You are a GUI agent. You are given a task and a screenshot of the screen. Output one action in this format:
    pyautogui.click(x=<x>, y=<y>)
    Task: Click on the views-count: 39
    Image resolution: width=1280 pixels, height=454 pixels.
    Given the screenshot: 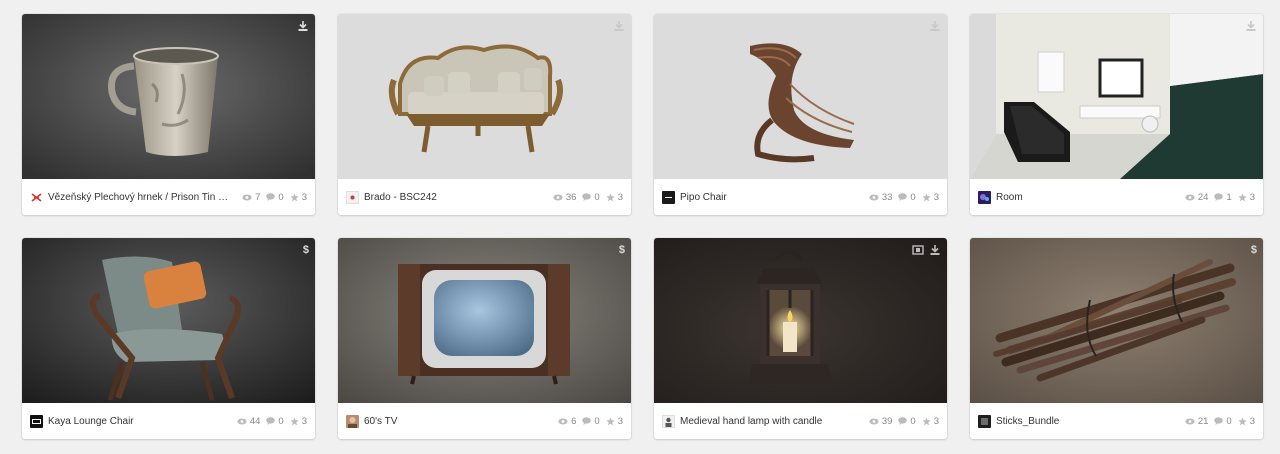 What is the action you would take?
    pyautogui.click(x=887, y=421)
    